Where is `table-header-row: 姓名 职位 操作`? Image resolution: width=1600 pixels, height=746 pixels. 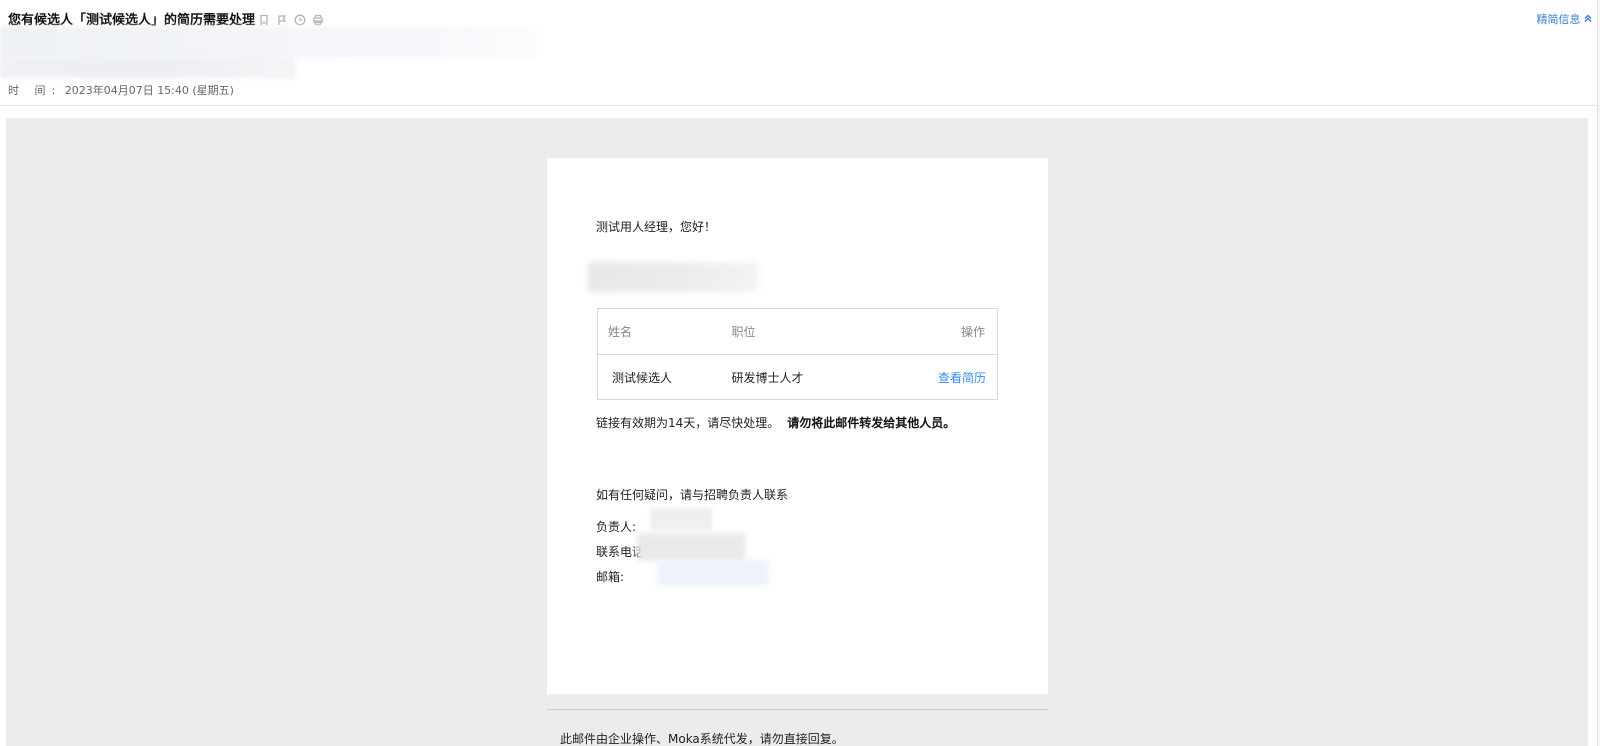
table-header-row: 姓名 职位 操作 is located at coordinates (797, 331).